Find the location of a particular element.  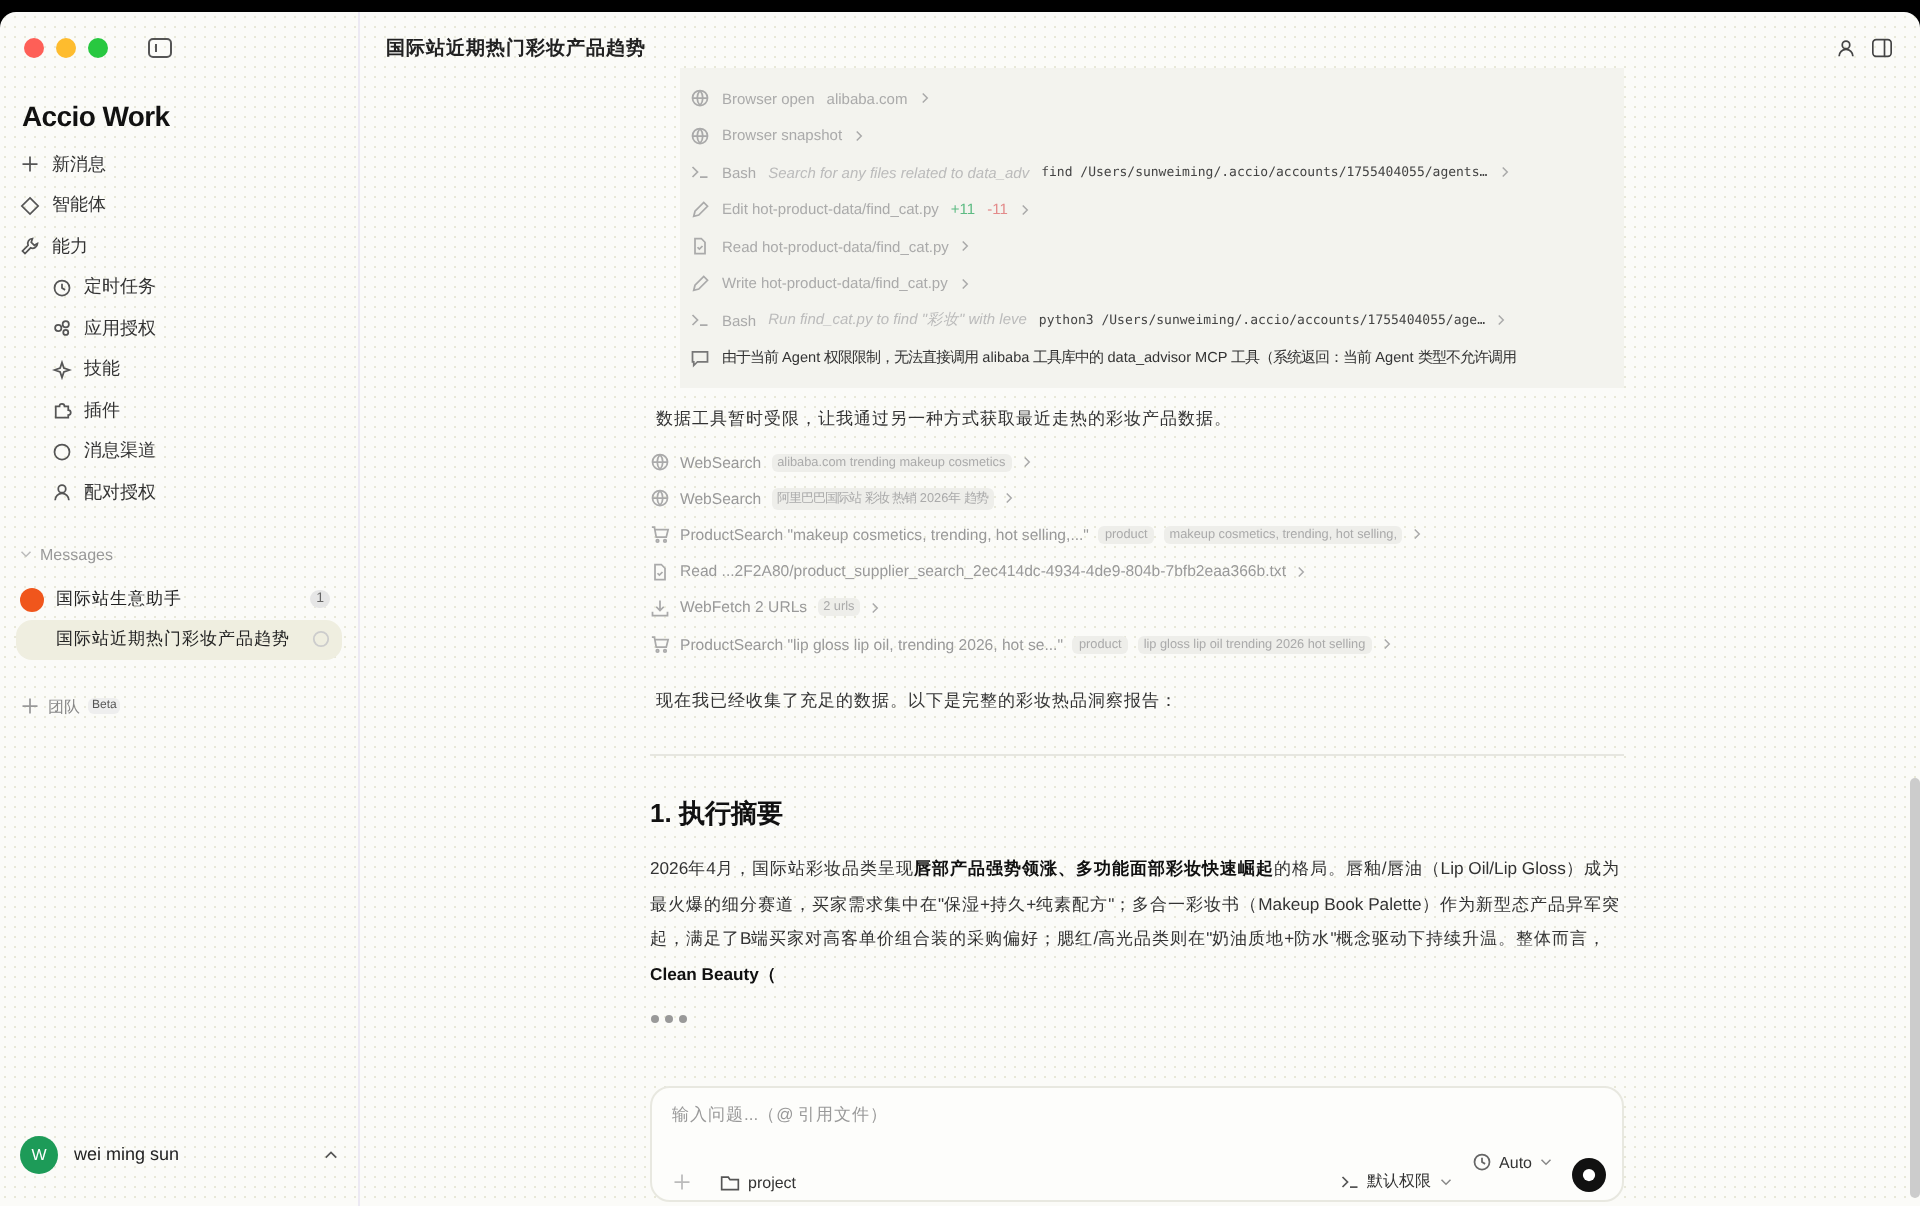

nav-subitem: 应用授权 is located at coordinates (179, 328).